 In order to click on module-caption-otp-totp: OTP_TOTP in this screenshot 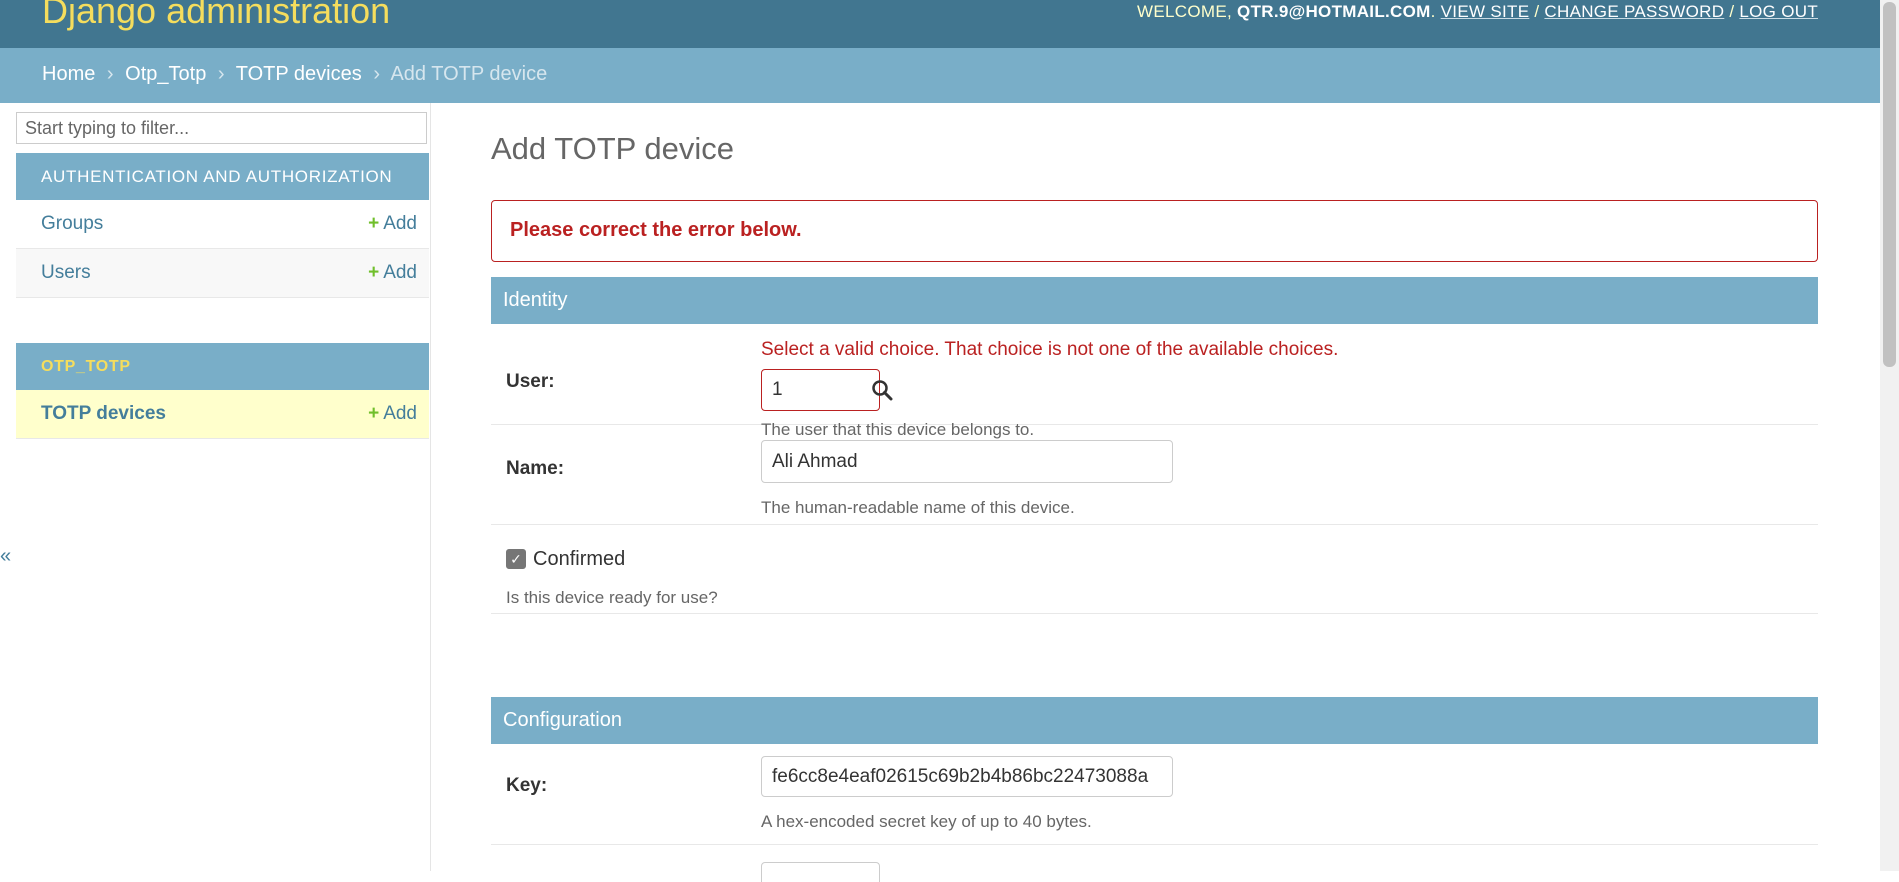, I will do `click(222, 366)`.